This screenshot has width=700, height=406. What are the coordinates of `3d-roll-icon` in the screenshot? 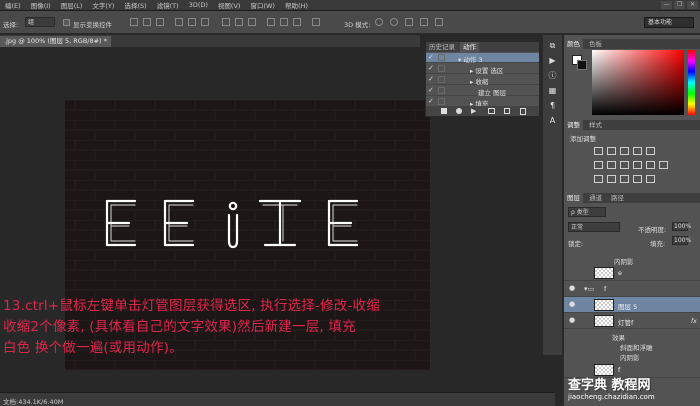 It's located at (394, 22).